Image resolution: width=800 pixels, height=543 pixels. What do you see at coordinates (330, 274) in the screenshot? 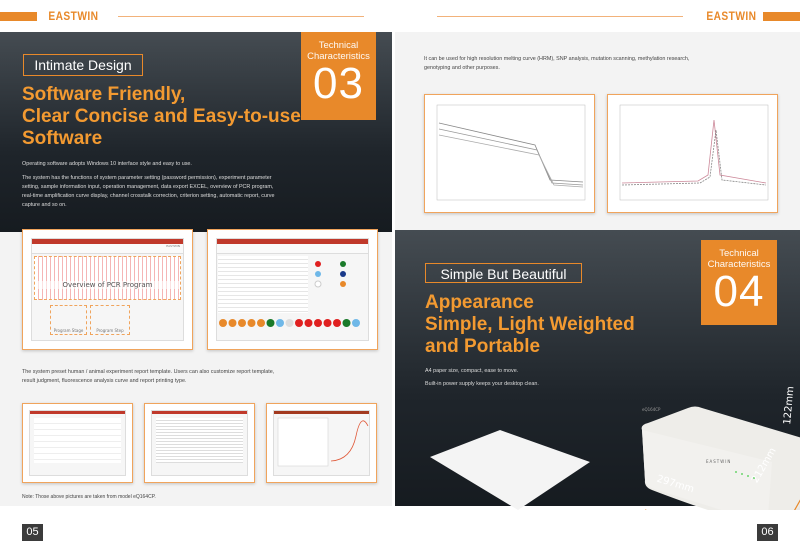
I see `legend-dots` at bounding box center [330, 274].